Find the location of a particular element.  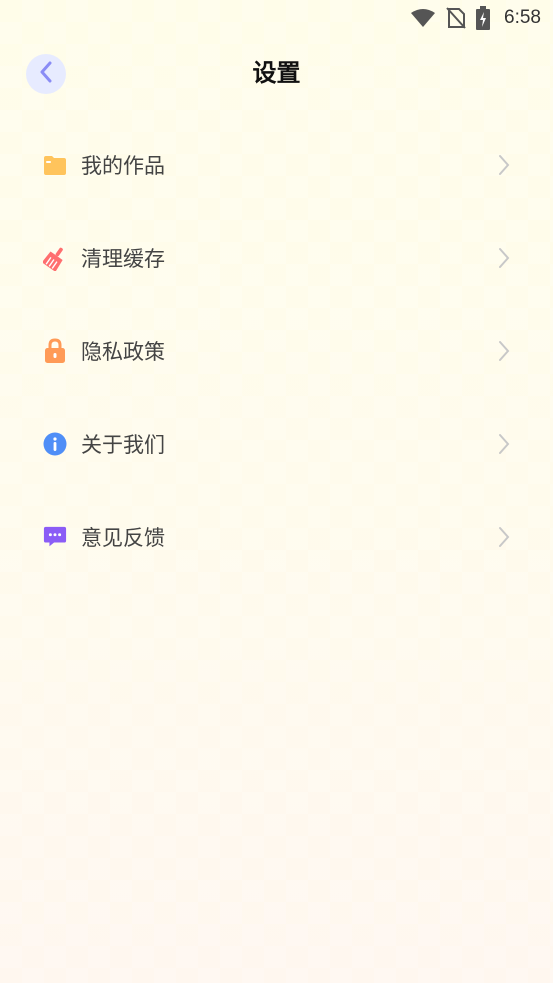

menu-item-label: 关于我们 is located at coordinates (123, 444).